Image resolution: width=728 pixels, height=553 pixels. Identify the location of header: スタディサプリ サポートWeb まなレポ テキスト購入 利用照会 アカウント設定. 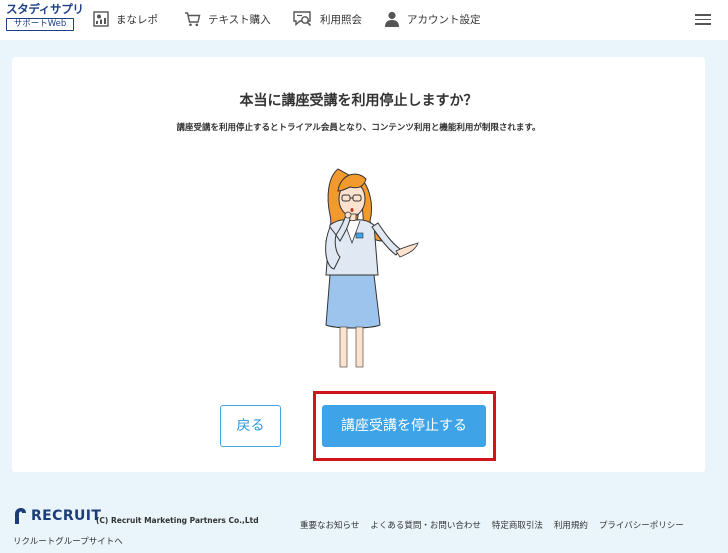
(364, 20).